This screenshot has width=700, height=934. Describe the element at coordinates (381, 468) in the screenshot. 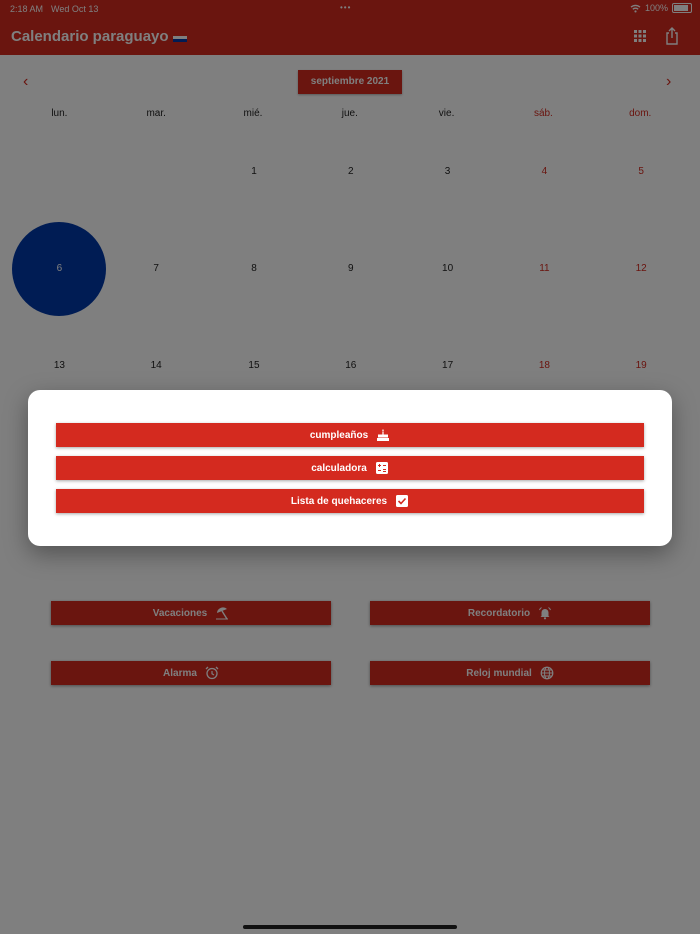

I see `calculator-icon` at that location.